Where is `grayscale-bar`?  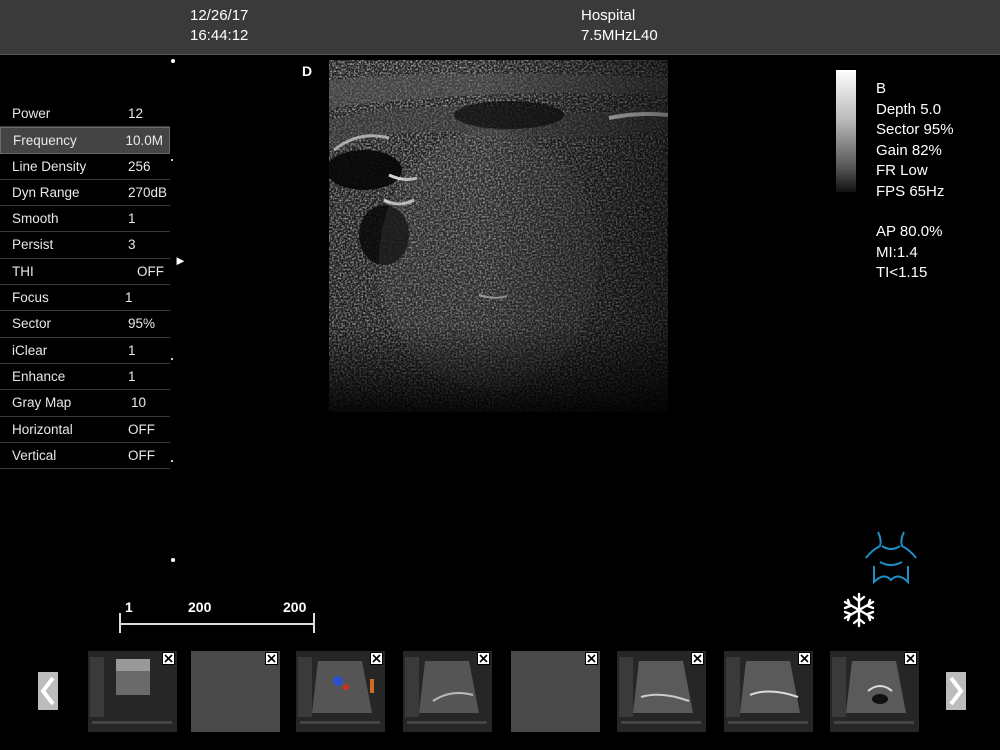 grayscale-bar is located at coordinates (846, 131).